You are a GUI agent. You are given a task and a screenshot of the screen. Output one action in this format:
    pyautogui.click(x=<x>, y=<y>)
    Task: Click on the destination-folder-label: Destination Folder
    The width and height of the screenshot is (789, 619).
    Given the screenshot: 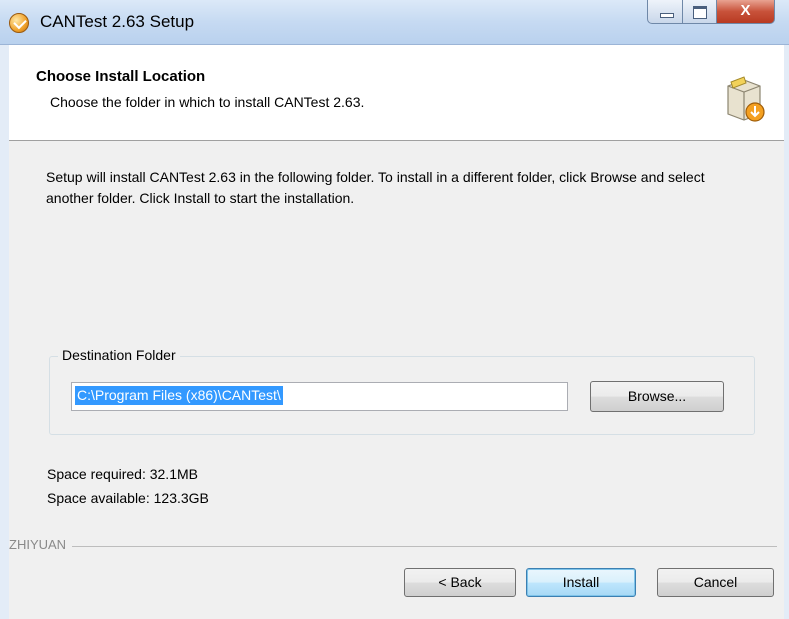 What is the action you would take?
    pyautogui.click(x=119, y=355)
    